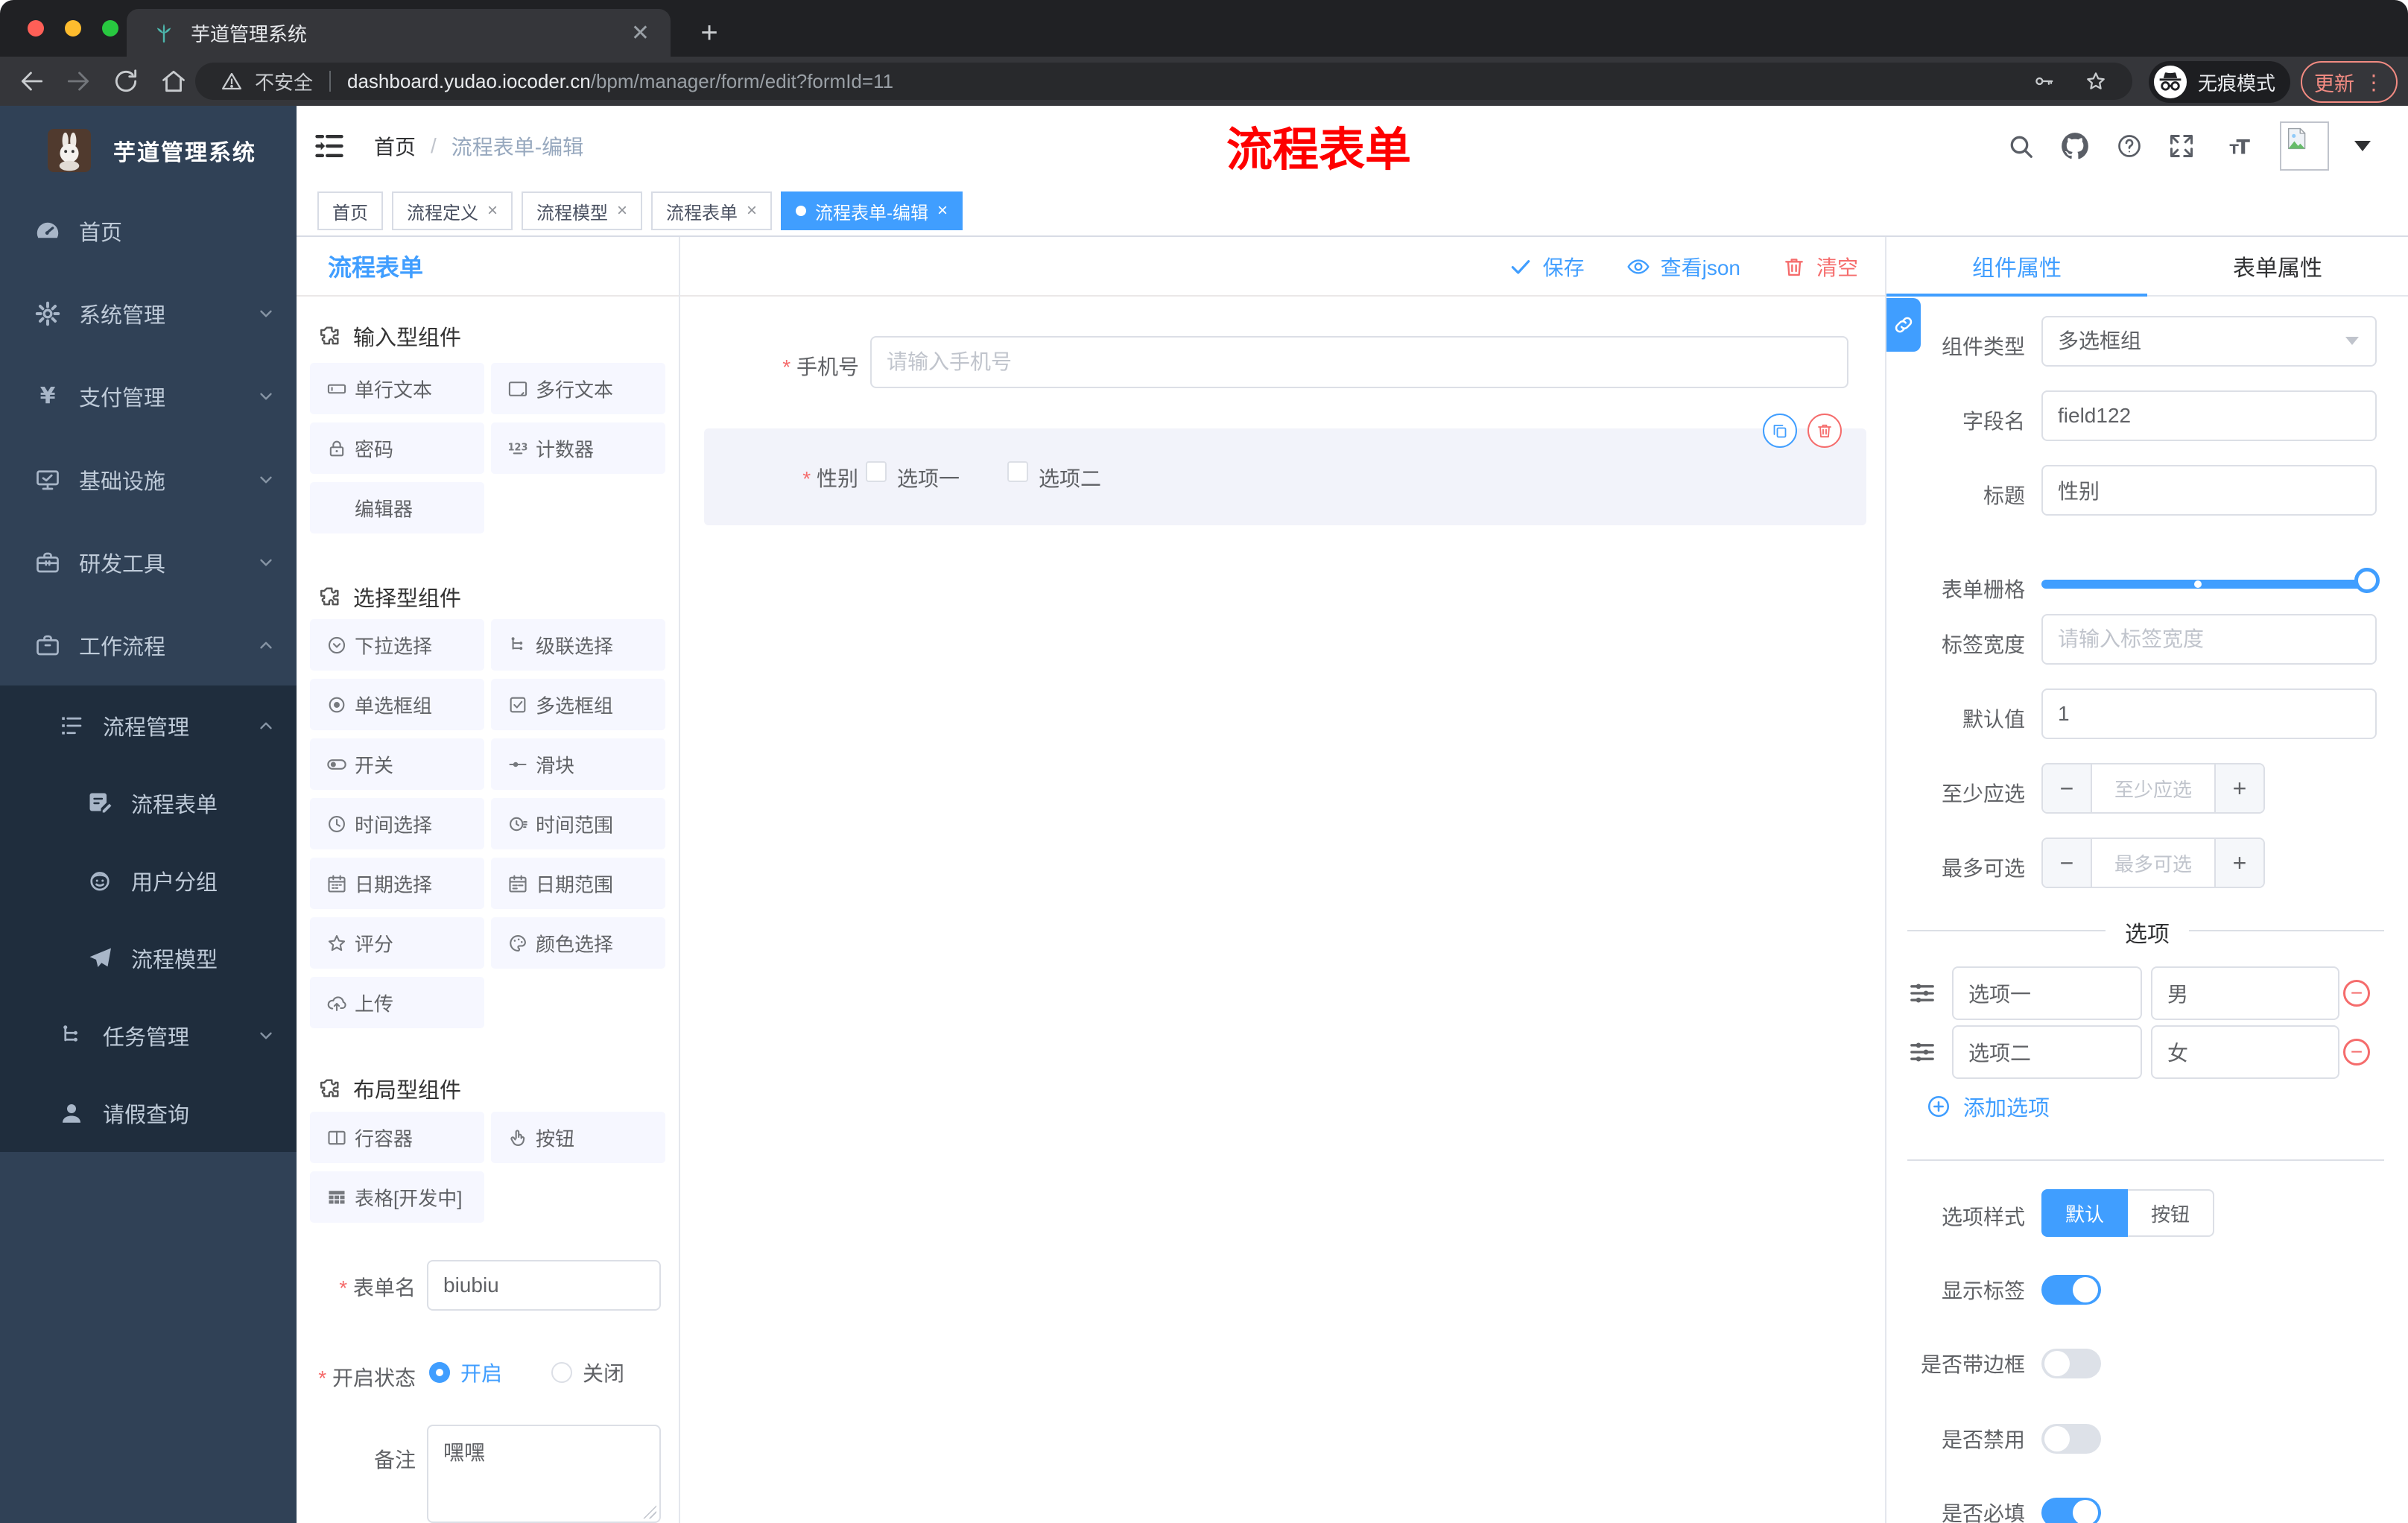  What do you see at coordinates (2071, 1290) in the screenshot?
I see `show-label-switch` at bounding box center [2071, 1290].